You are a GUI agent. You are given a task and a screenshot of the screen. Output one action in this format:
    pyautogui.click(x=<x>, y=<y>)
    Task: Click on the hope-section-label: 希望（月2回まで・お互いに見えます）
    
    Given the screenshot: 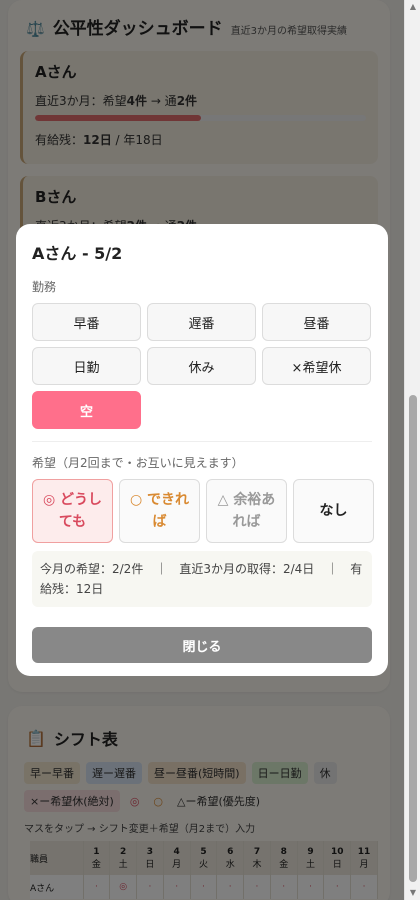 What is the action you would take?
    pyautogui.click(x=138, y=463)
    